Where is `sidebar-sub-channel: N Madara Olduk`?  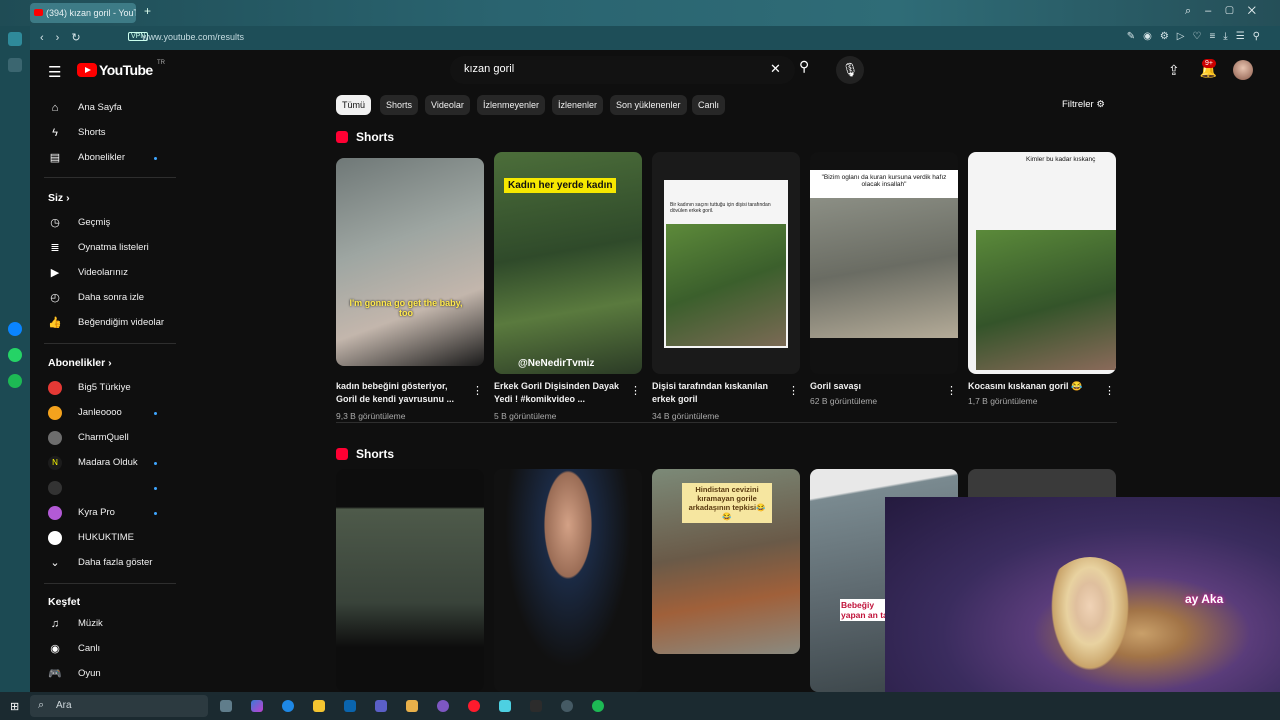 sidebar-sub-channel: N Madara Olduk is located at coordinates (110, 463).